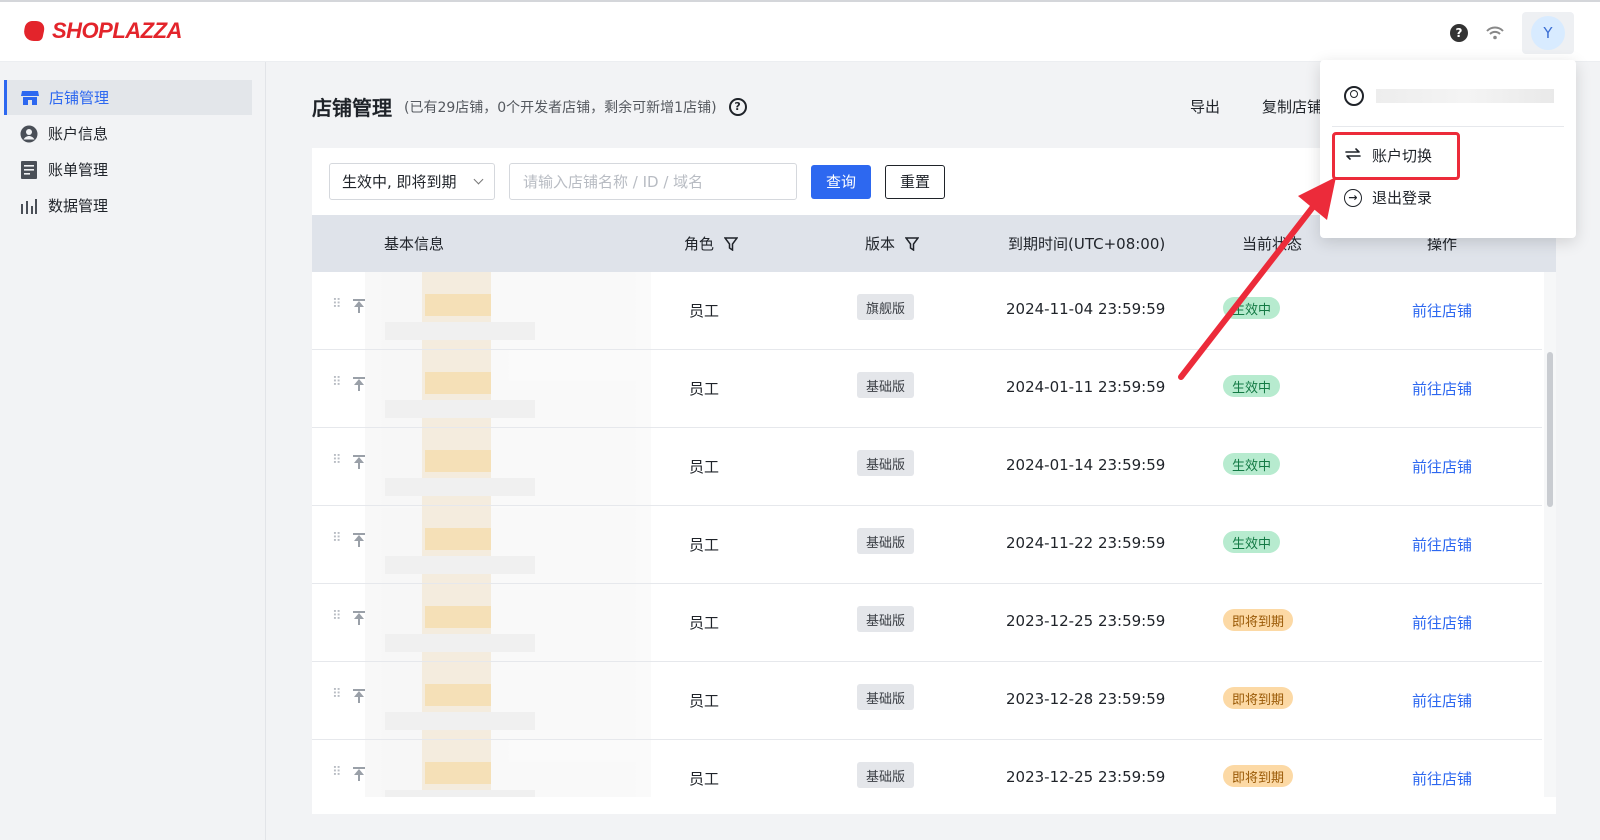 The image size is (1600, 840). What do you see at coordinates (1396, 156) in the screenshot?
I see `highlight-box` at bounding box center [1396, 156].